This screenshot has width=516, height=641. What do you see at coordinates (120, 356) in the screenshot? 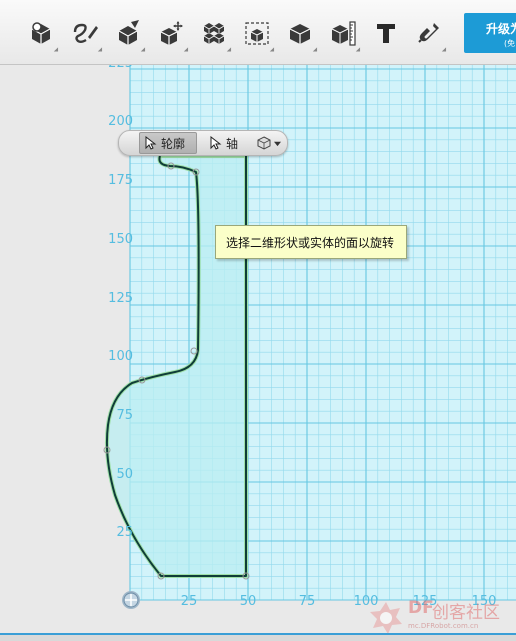
I see `y-tick-label: 100` at bounding box center [120, 356].